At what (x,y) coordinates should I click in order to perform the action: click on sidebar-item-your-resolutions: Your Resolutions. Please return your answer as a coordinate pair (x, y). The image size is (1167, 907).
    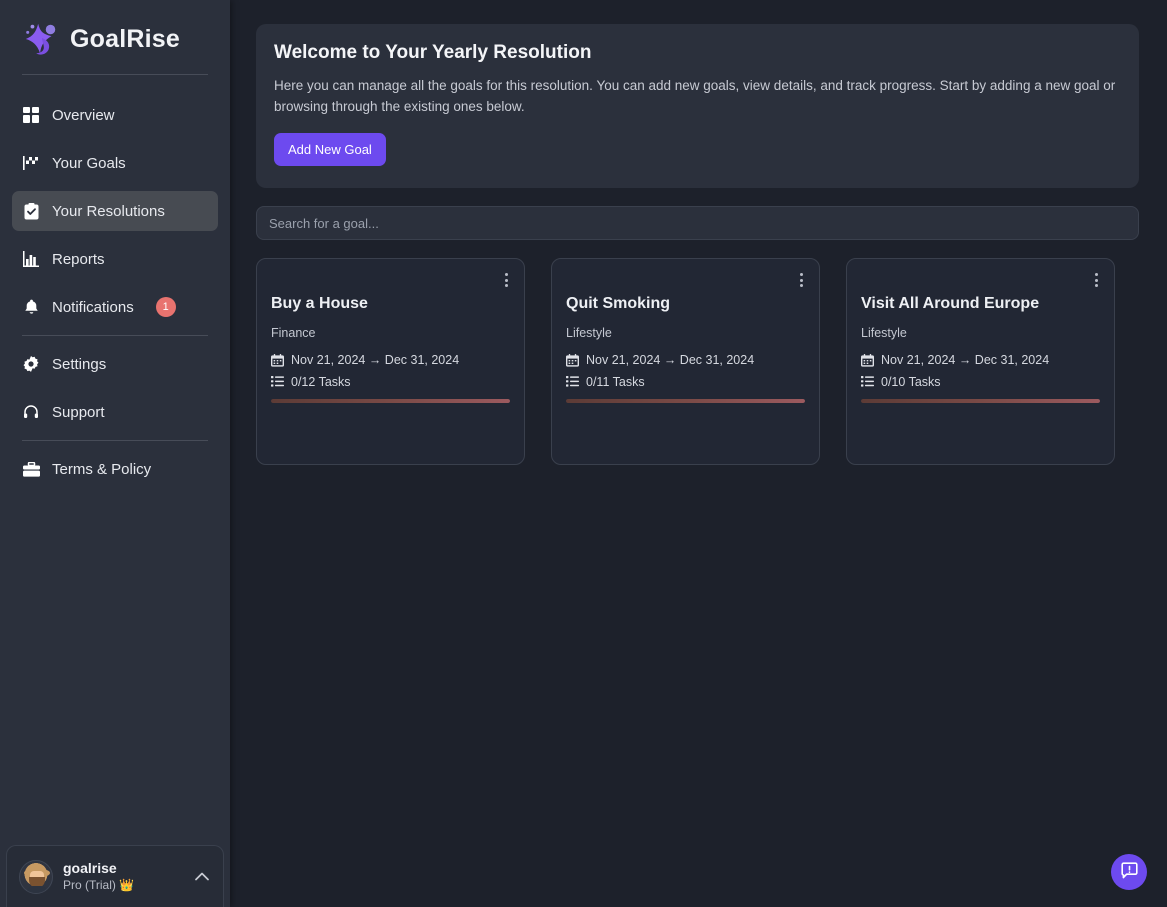
    Looking at the image, I should click on (115, 211).